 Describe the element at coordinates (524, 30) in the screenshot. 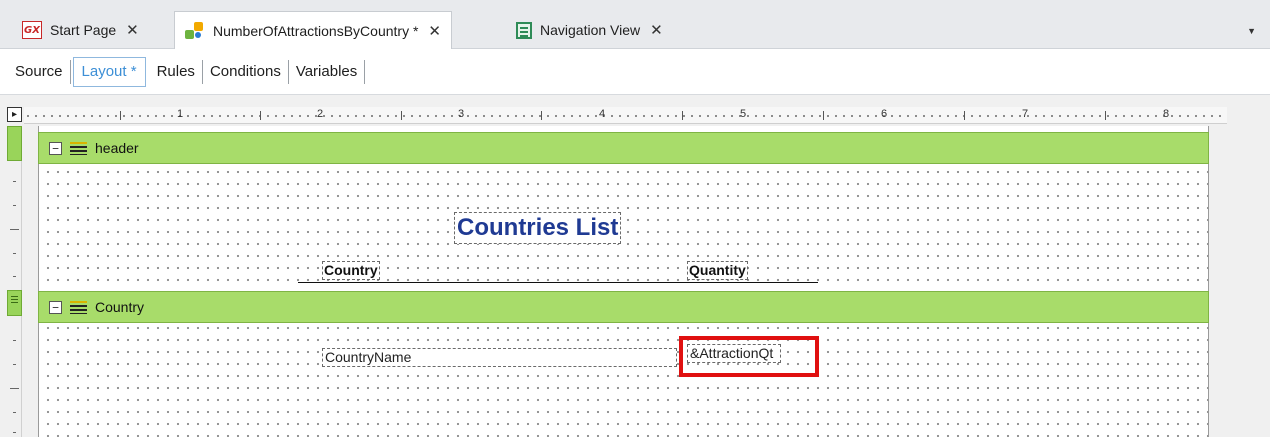

I see `navigation-view-icon` at that location.